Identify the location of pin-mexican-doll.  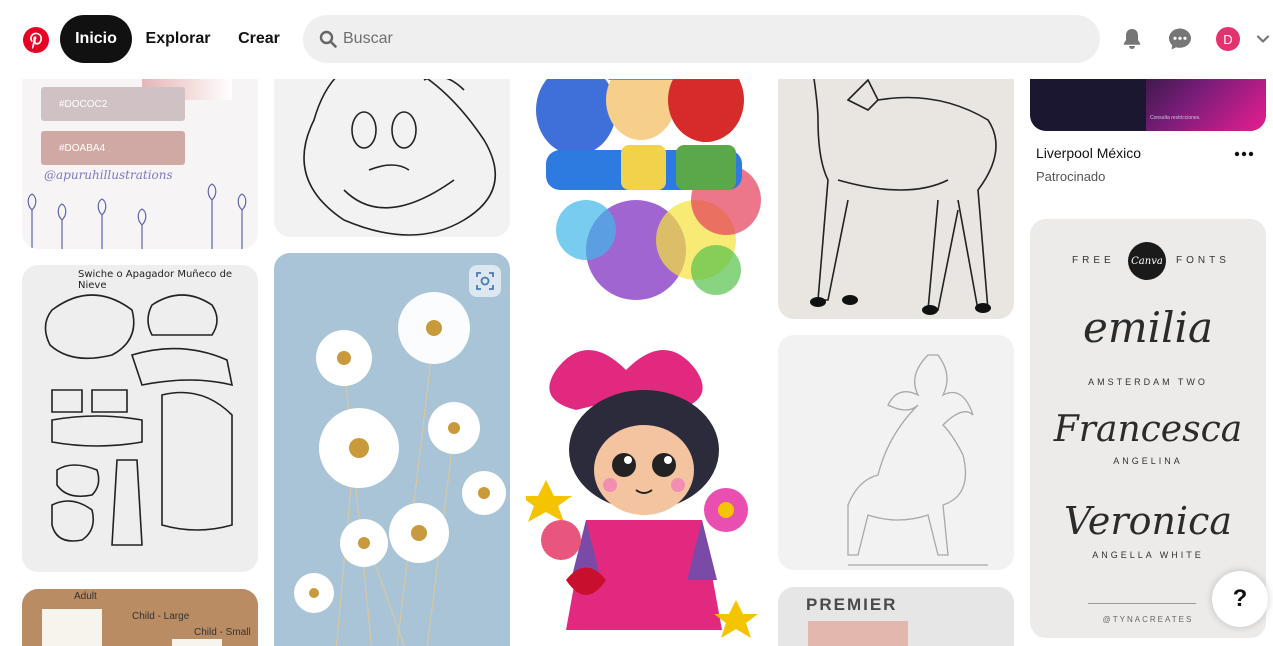
(644, 486).